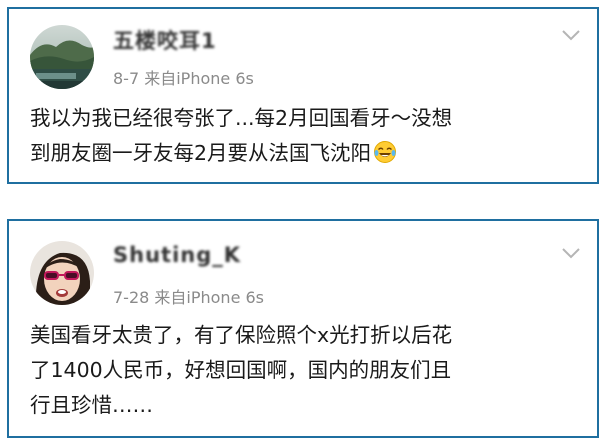 The image size is (608, 445). Describe the element at coordinates (385, 152) in the screenshot. I see `laughing-tears-emoji-icon` at that location.